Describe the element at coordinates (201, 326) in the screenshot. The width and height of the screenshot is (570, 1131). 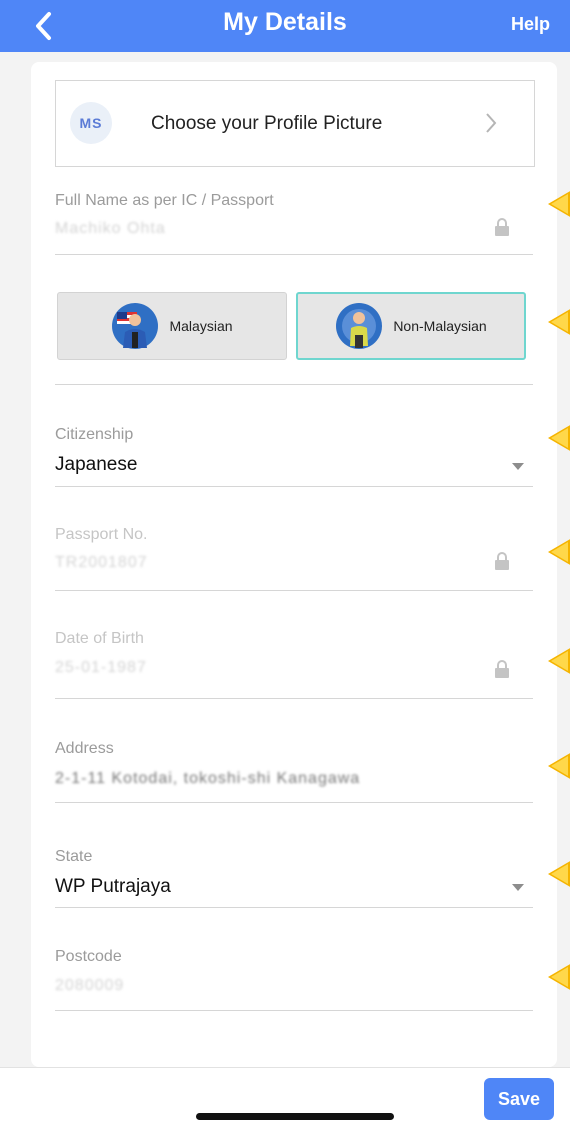
I see `malaysian-option-label: Malaysian` at that location.